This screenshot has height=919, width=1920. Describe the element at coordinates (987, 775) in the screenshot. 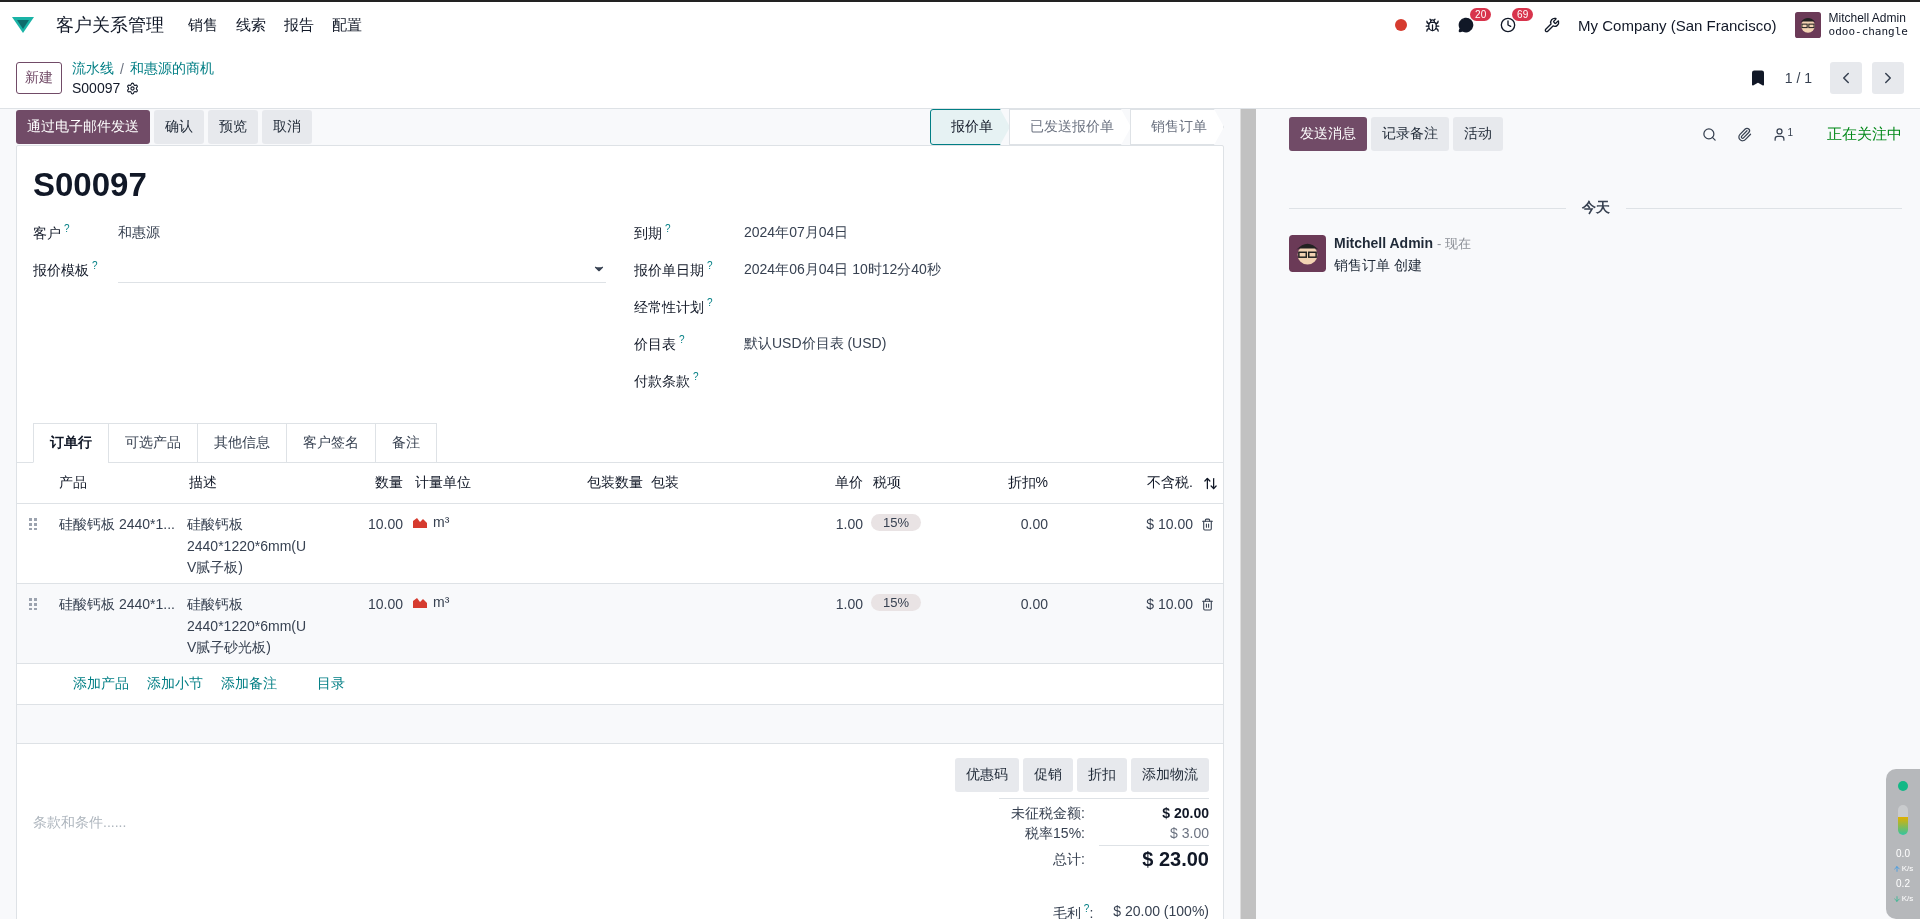

I see `promo-button: 优惠码` at that location.